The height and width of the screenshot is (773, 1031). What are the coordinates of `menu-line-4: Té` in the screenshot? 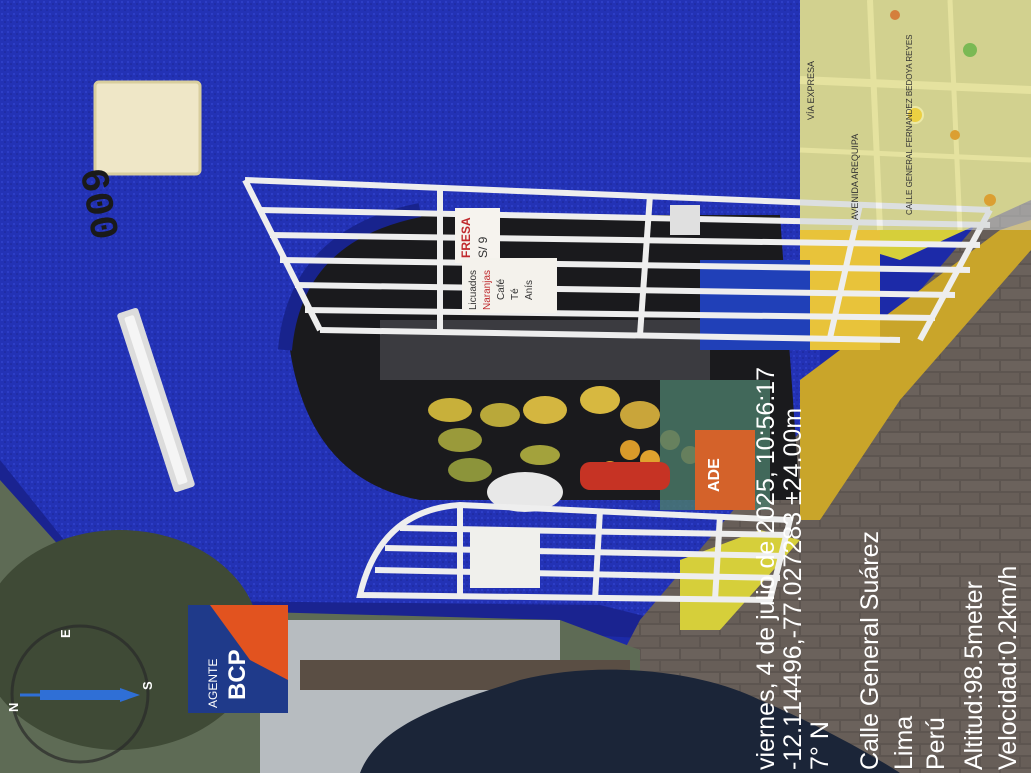 It's located at (515, 294).